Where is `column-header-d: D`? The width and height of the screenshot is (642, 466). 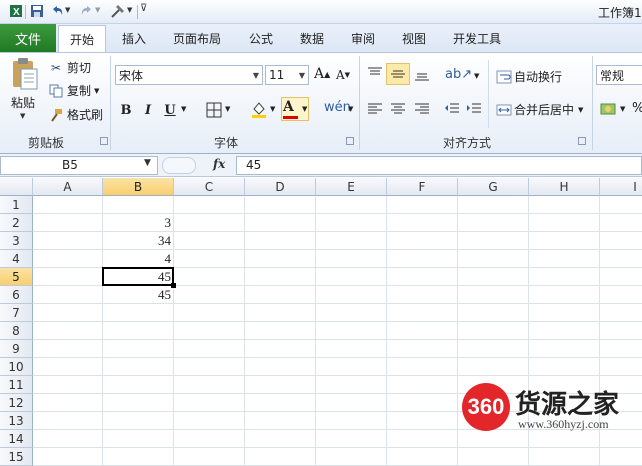 column-header-d: D is located at coordinates (280, 187).